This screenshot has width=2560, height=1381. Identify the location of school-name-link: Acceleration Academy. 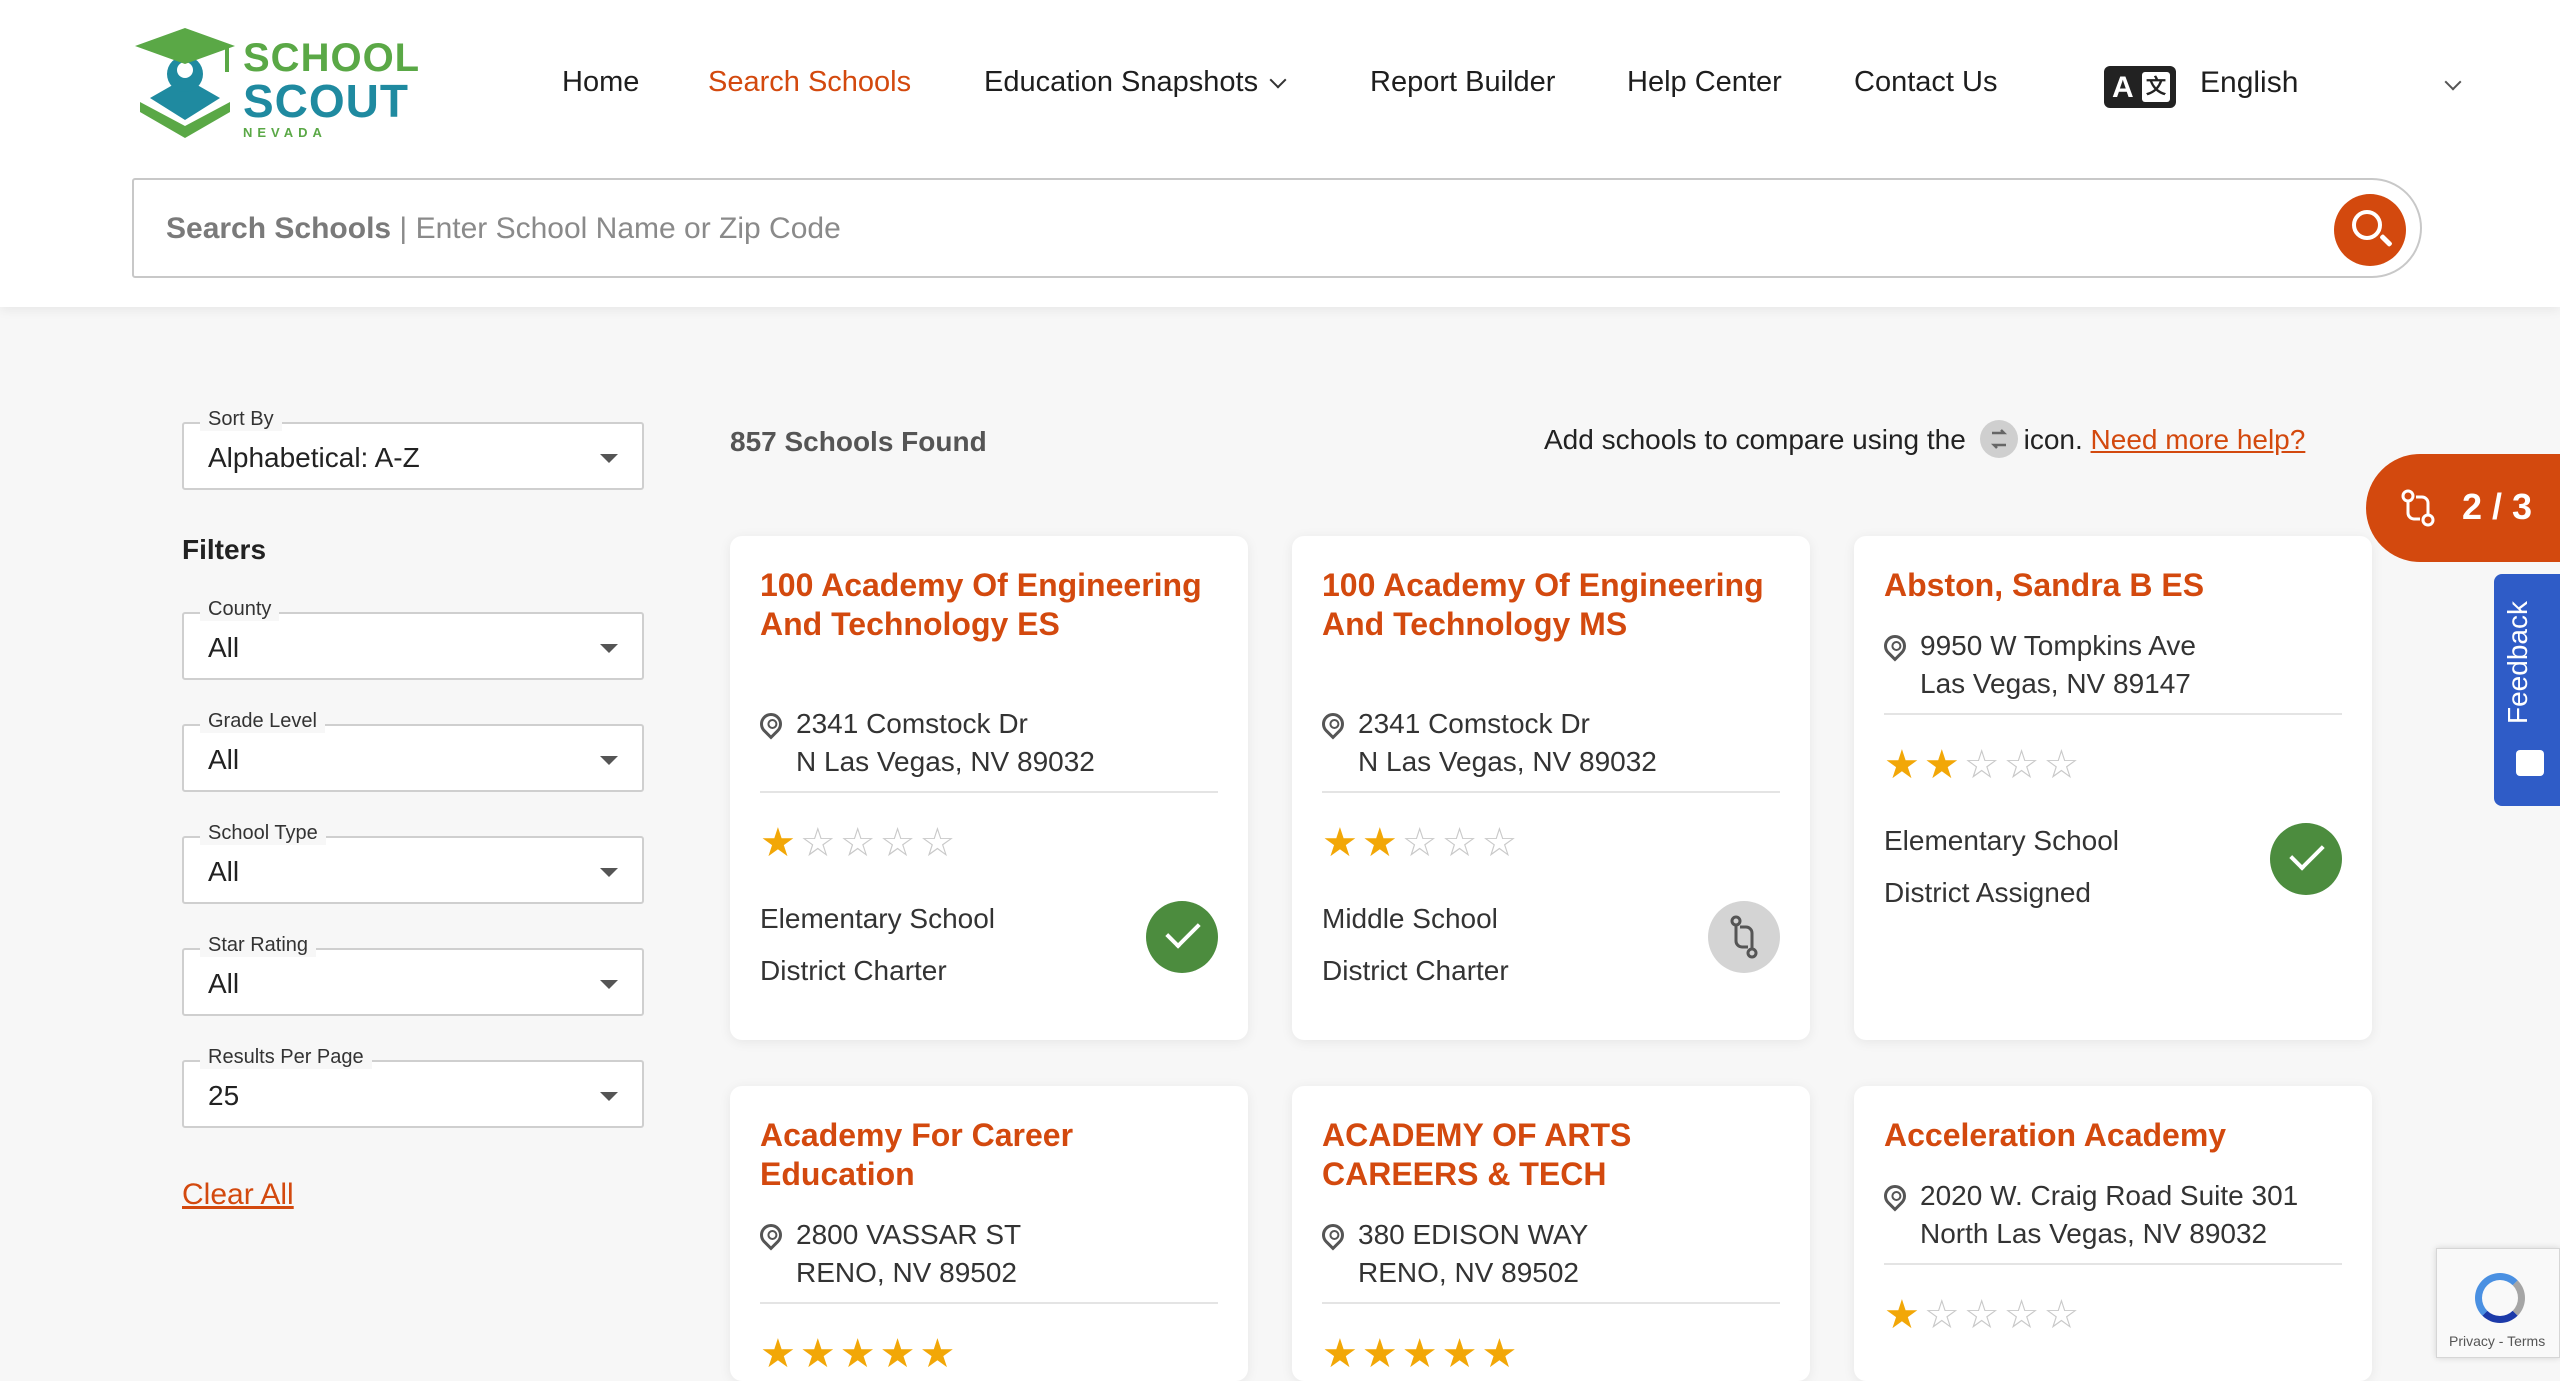
(2114, 1135).